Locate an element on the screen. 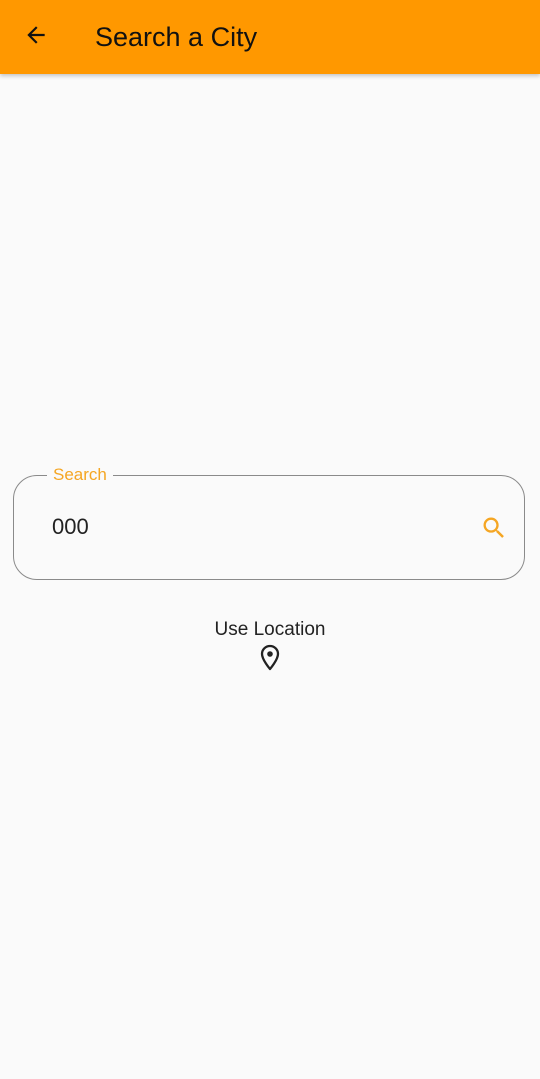 The height and width of the screenshot is (1079, 540). use-location-button: Use Location is located at coordinates (270, 646).